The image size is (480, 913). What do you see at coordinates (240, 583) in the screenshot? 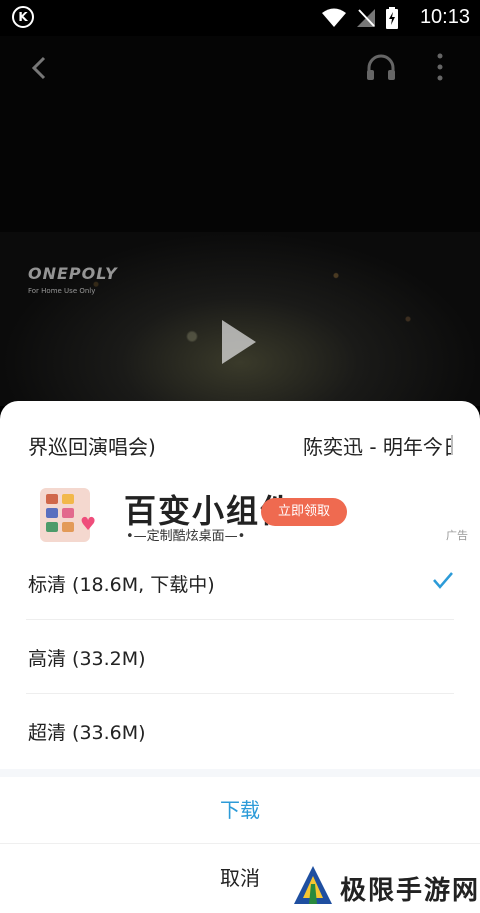
I see `quality-option-standard: 标清 (18.6M, 下载中)` at bounding box center [240, 583].